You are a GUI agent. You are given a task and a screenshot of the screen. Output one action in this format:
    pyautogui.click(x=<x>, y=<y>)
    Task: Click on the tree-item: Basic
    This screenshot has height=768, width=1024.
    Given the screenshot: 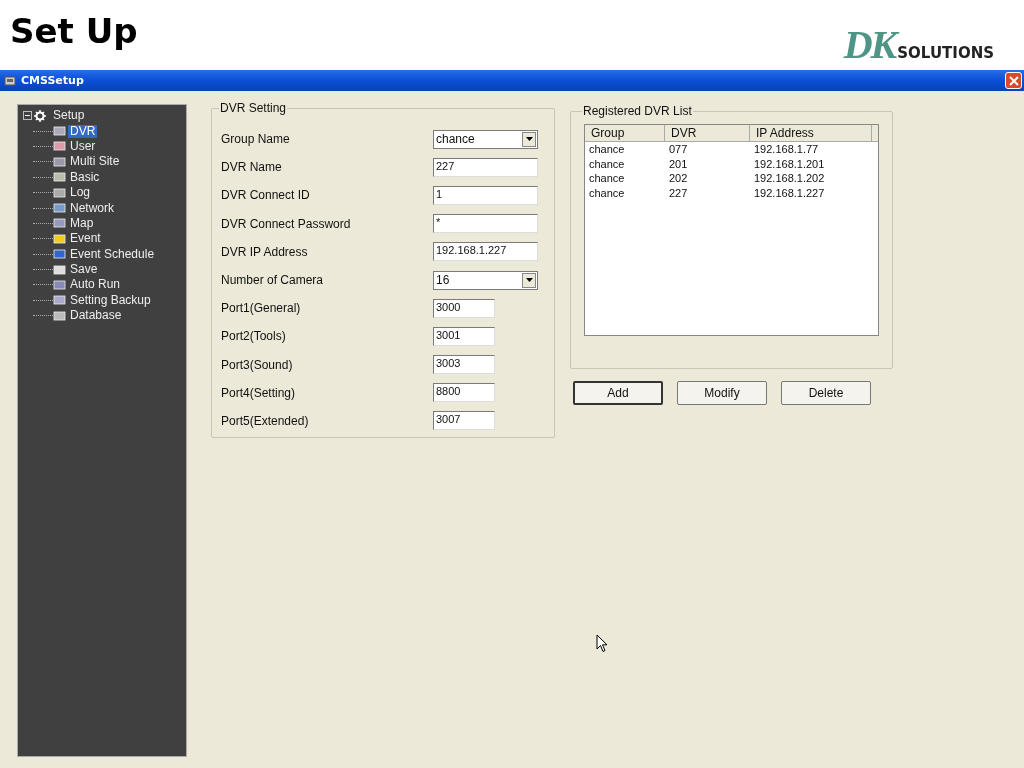 What is the action you would take?
    pyautogui.click(x=85, y=177)
    